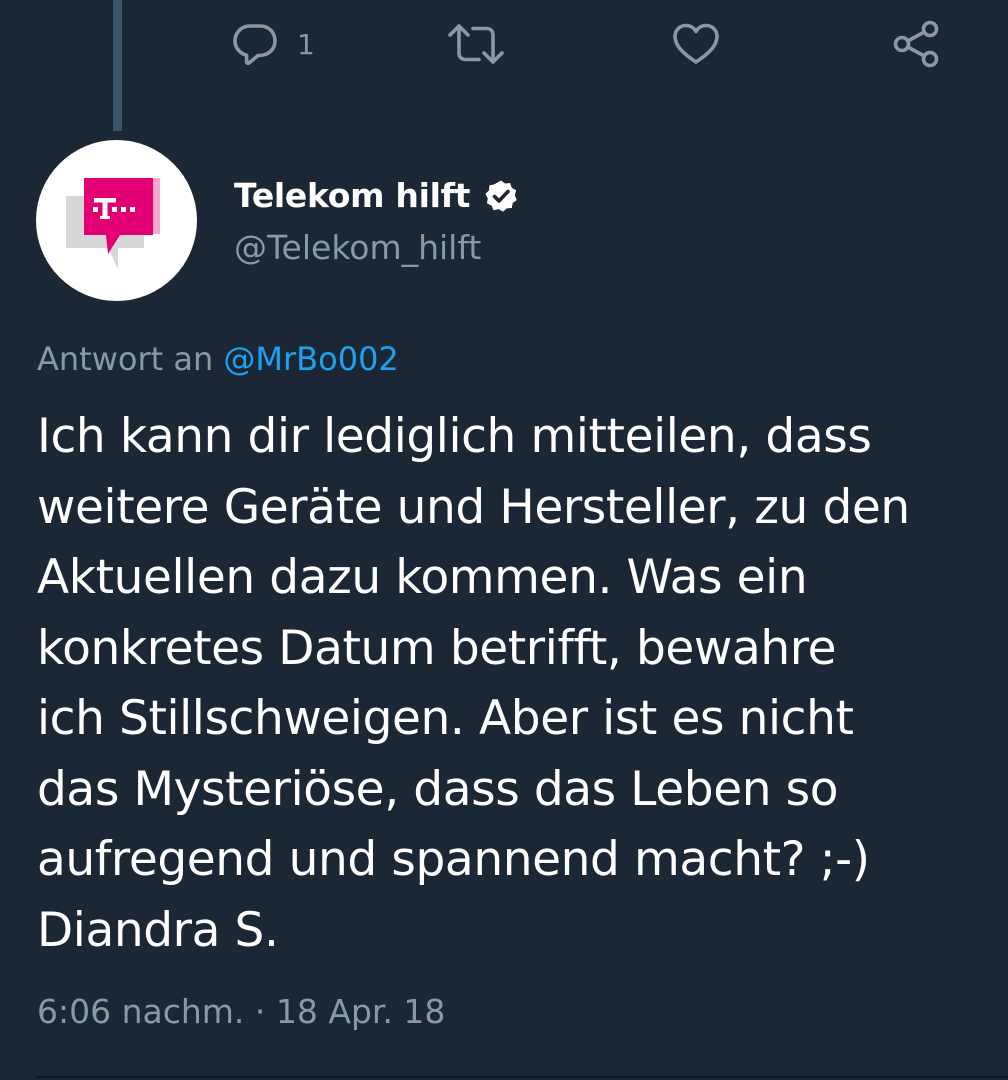 Image resolution: width=1008 pixels, height=1080 pixels. I want to click on tweet-timestamp: 6:06 nachm. · 18 Apr. 18, so click(241, 1011).